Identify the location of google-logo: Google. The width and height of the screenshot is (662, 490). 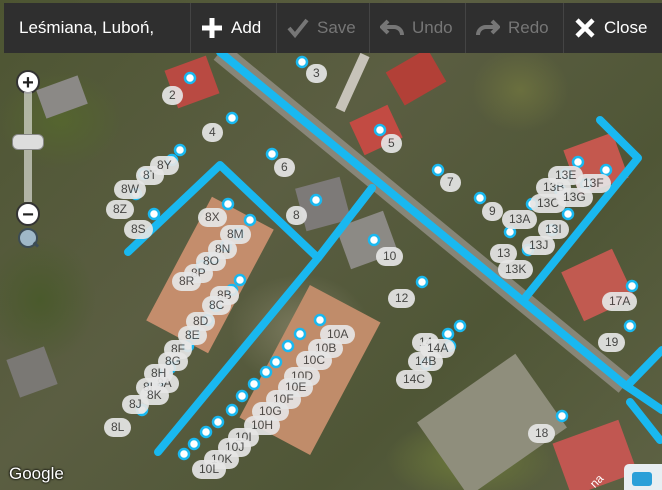
(36, 473).